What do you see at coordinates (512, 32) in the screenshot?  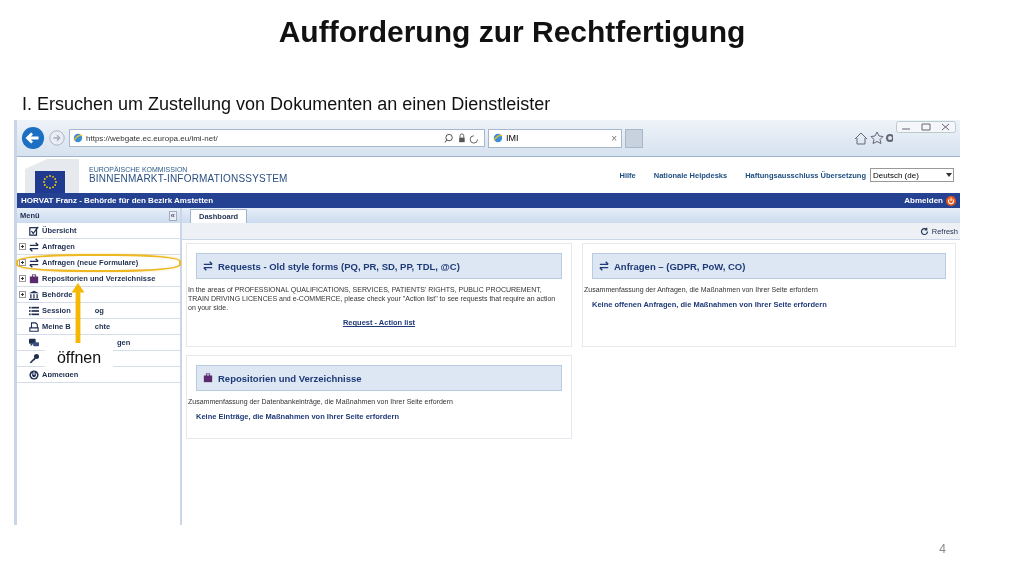 I see `slide-title: Aufforderung zur Rechtfertigung` at bounding box center [512, 32].